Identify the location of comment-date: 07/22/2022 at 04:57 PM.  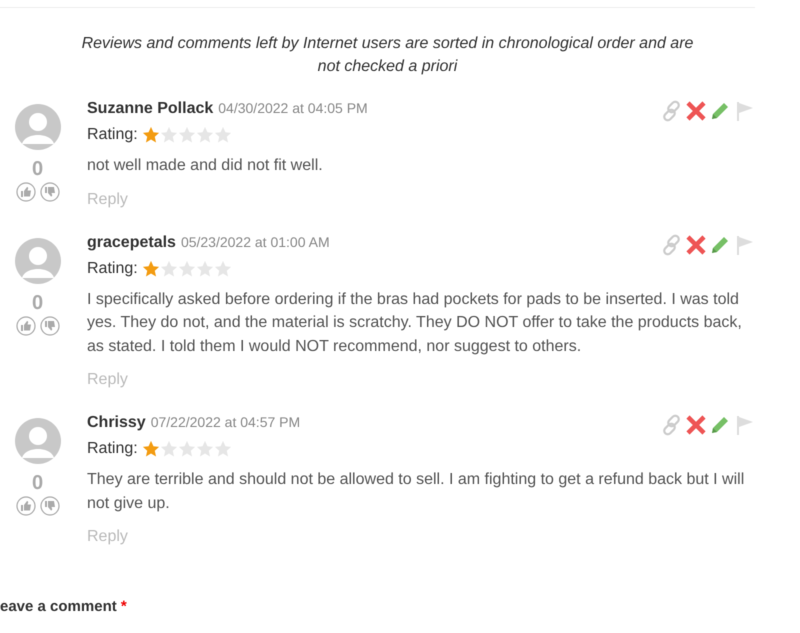
(225, 422).